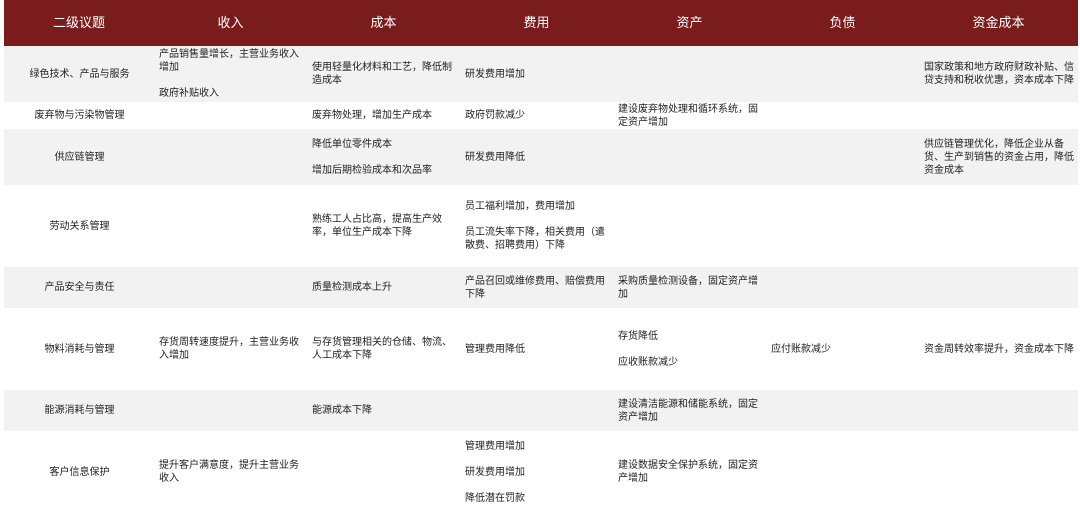 This screenshot has height=514, width=1080. I want to click on expense-cell: 员工福利增加，费用增加员工流失率下降，相关费用（遣散费、招聘费用）下降, so click(536, 226).